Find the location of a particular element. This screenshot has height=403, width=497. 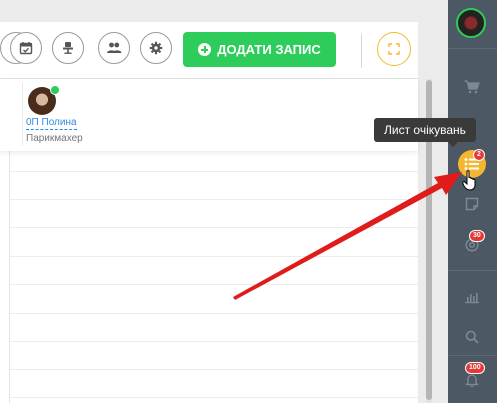

plus-circle-icon is located at coordinates (205, 49).